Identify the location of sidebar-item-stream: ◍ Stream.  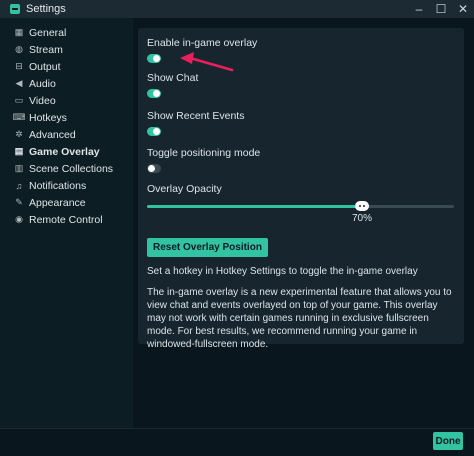
(66, 49).